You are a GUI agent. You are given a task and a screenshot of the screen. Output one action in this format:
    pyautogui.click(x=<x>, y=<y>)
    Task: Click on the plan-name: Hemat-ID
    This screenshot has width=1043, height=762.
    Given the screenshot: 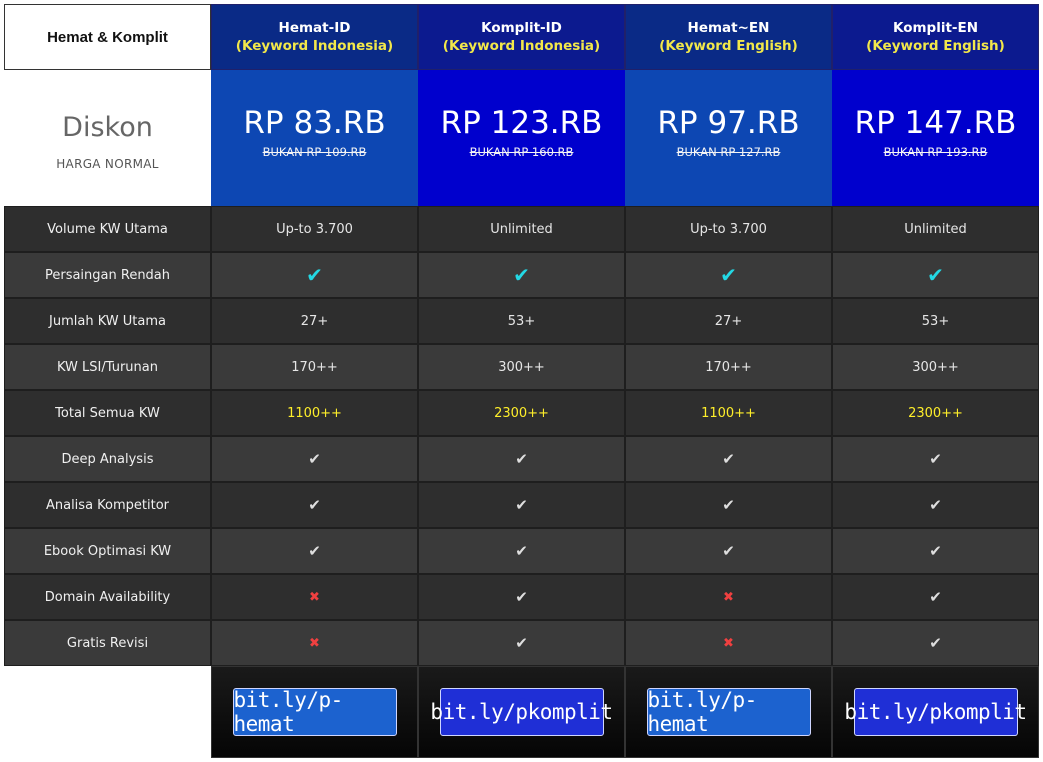 What is the action you would take?
    pyautogui.click(x=314, y=28)
    